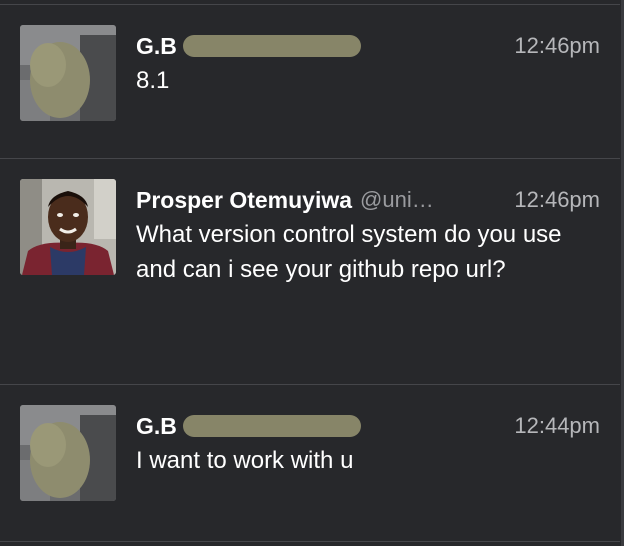 This screenshot has height=546, width=624. What do you see at coordinates (557, 426) in the screenshot?
I see `tweet-timestamp: 12:44pm` at bounding box center [557, 426].